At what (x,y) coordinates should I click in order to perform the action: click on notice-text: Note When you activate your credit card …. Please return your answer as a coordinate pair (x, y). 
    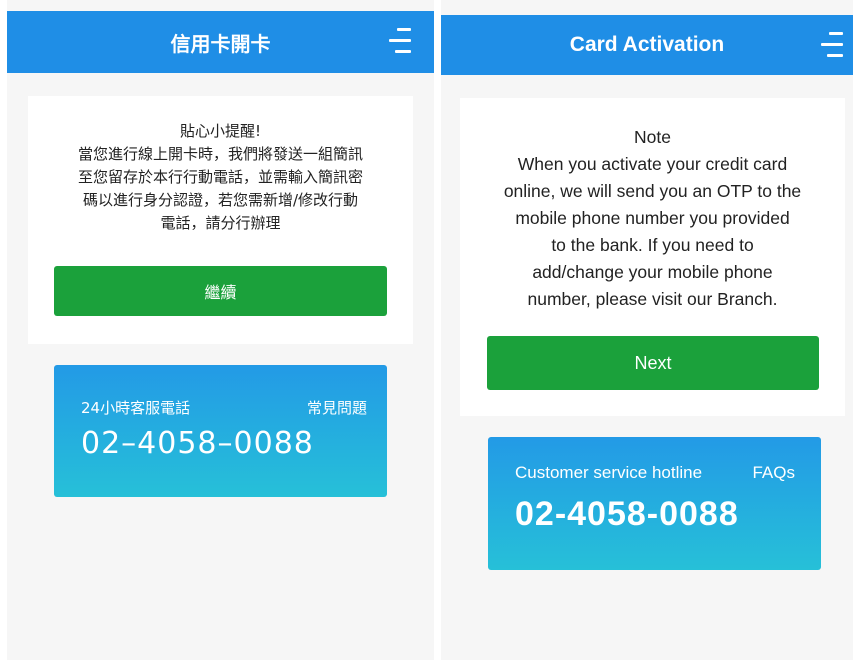
    Looking at the image, I should click on (652, 218).